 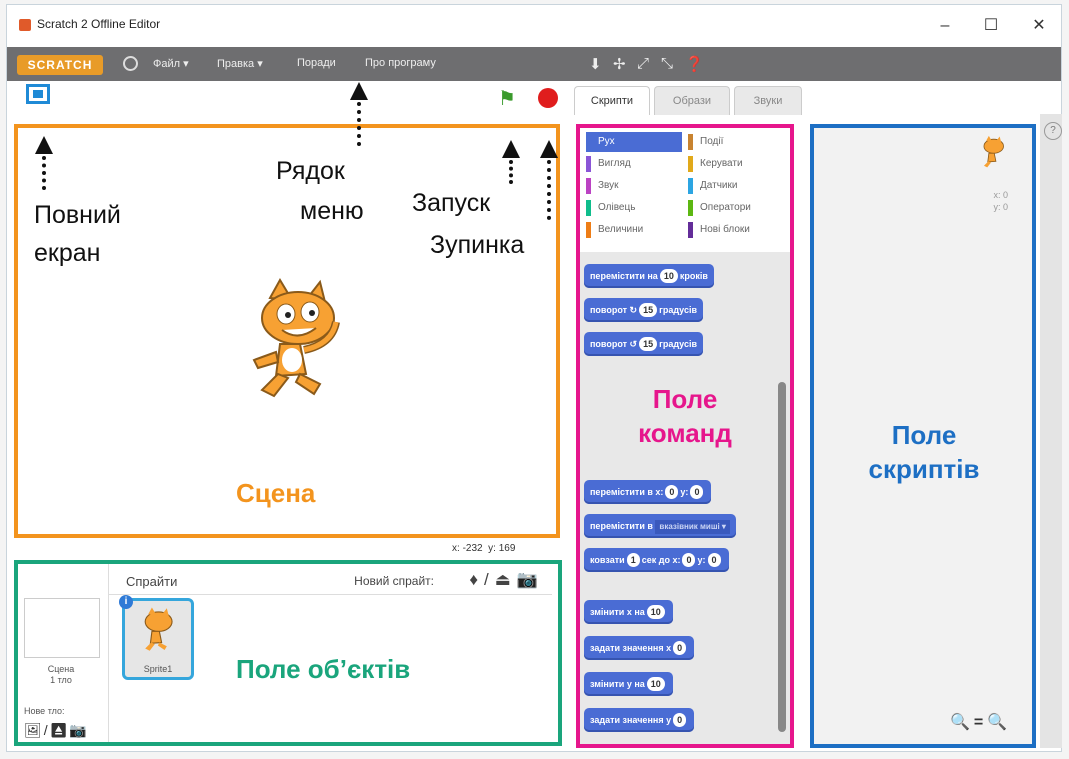 I want to click on right-help-strip, so click(x=1051, y=431).